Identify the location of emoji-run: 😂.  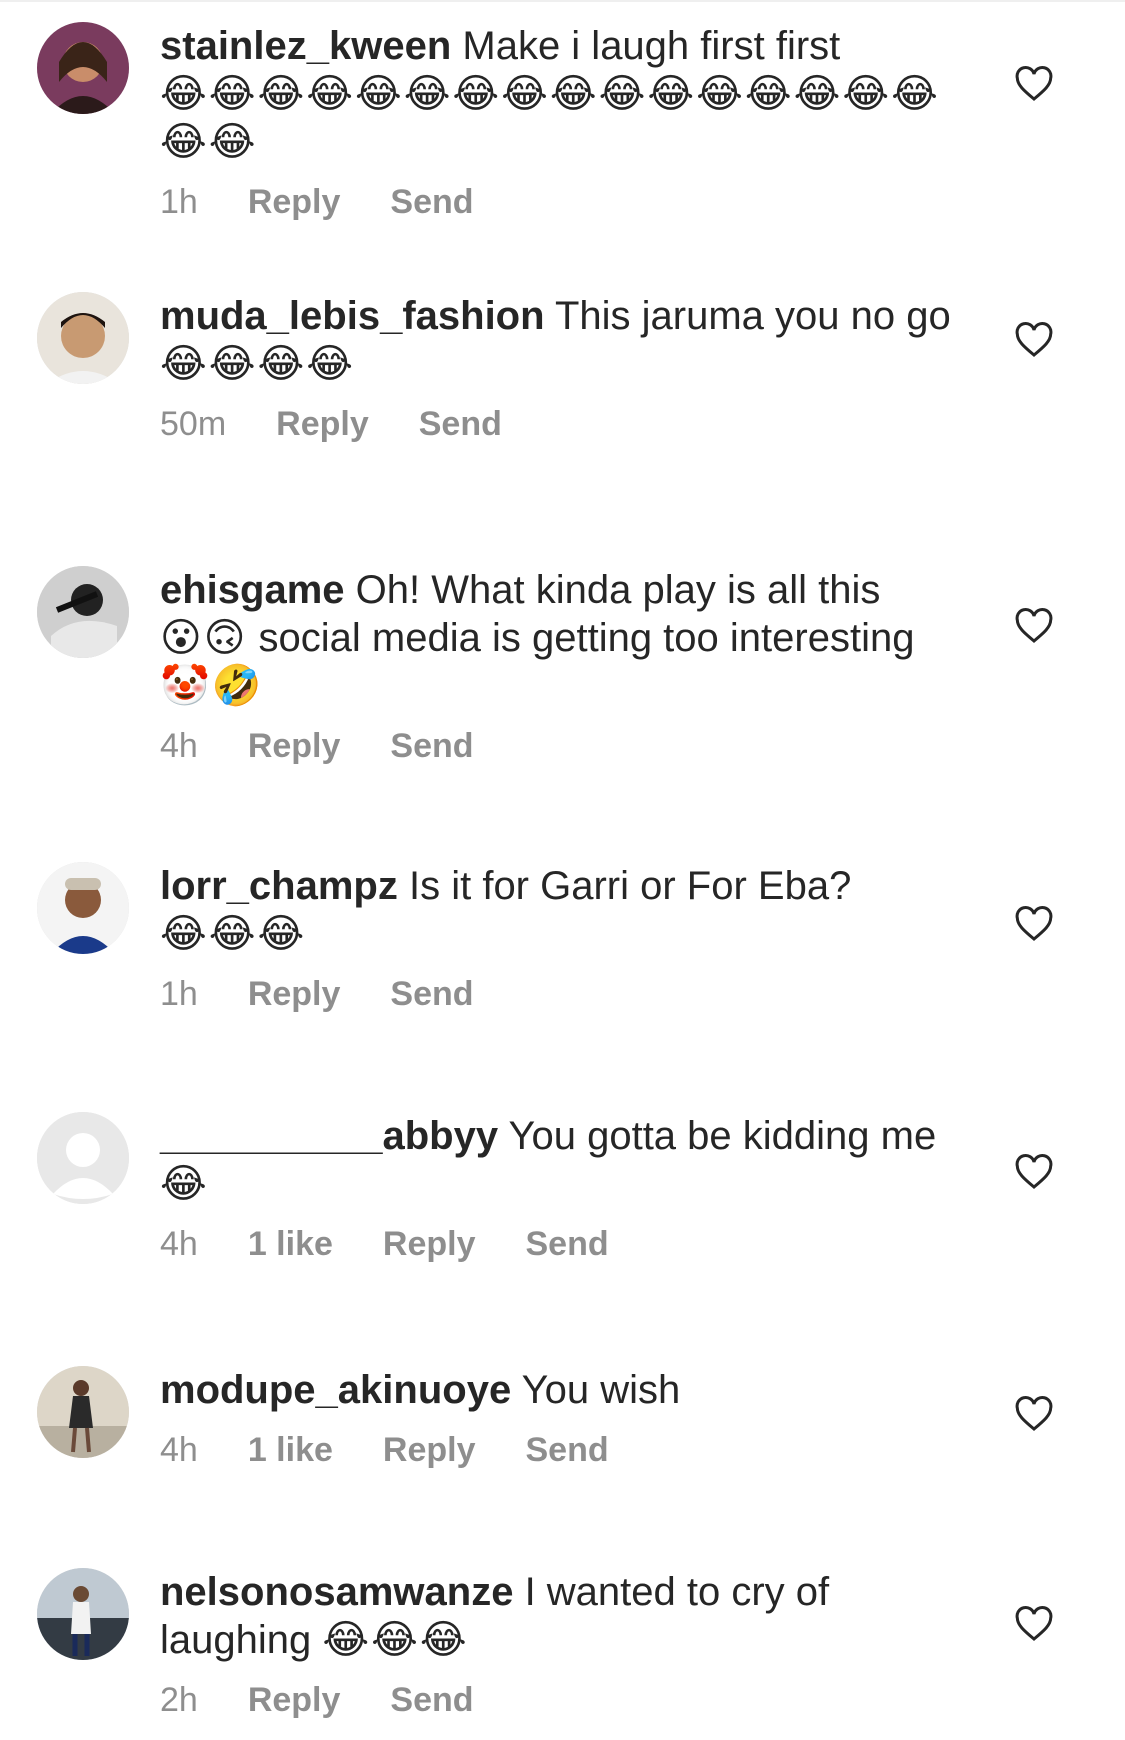
(184, 1184).